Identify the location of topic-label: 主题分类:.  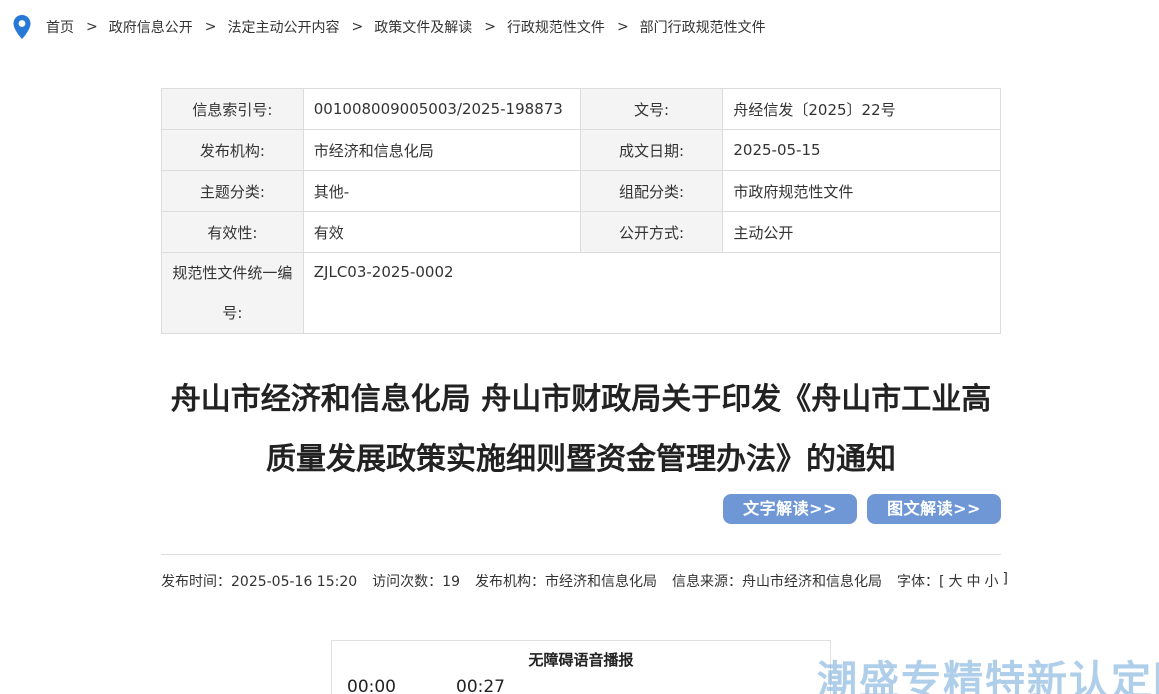
(232, 191).